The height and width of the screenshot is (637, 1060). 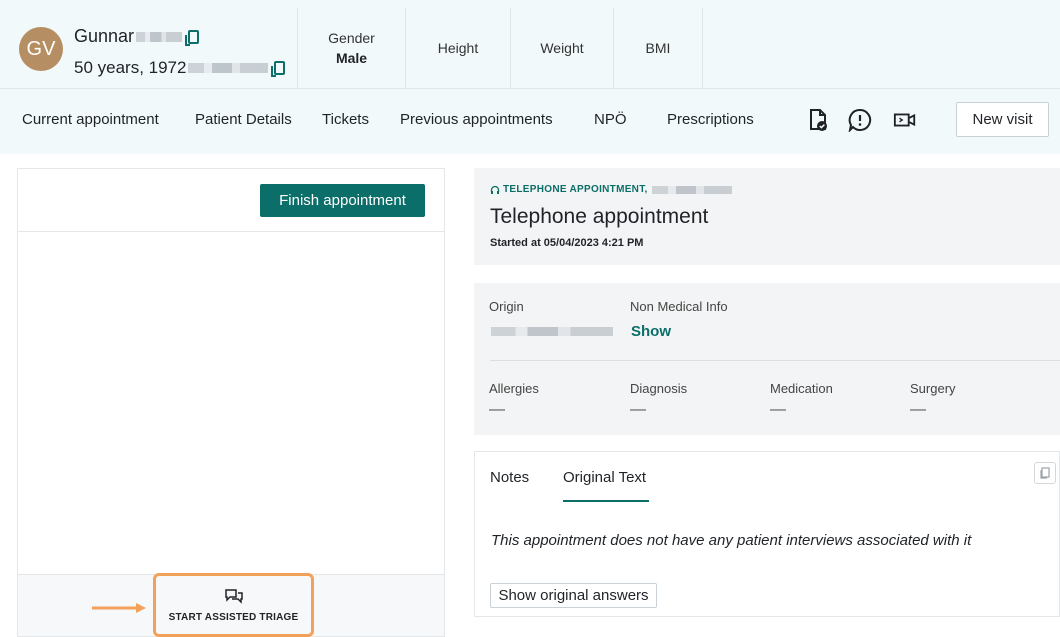 What do you see at coordinates (679, 306) in the screenshot?
I see `non-medical-info-label: Non Medical Info` at bounding box center [679, 306].